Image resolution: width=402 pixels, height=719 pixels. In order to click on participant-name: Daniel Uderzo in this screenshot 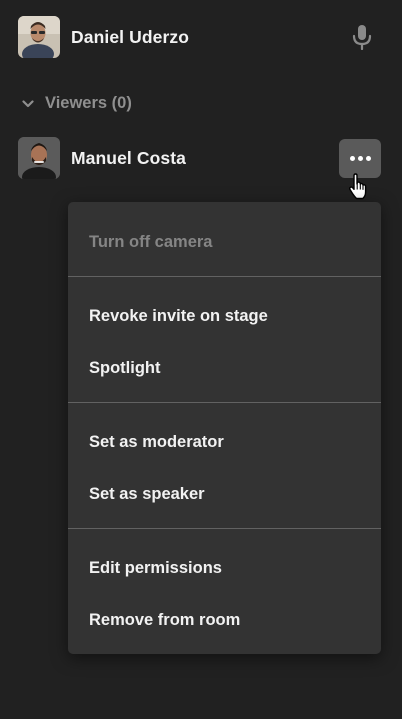, I will do `click(130, 36)`.